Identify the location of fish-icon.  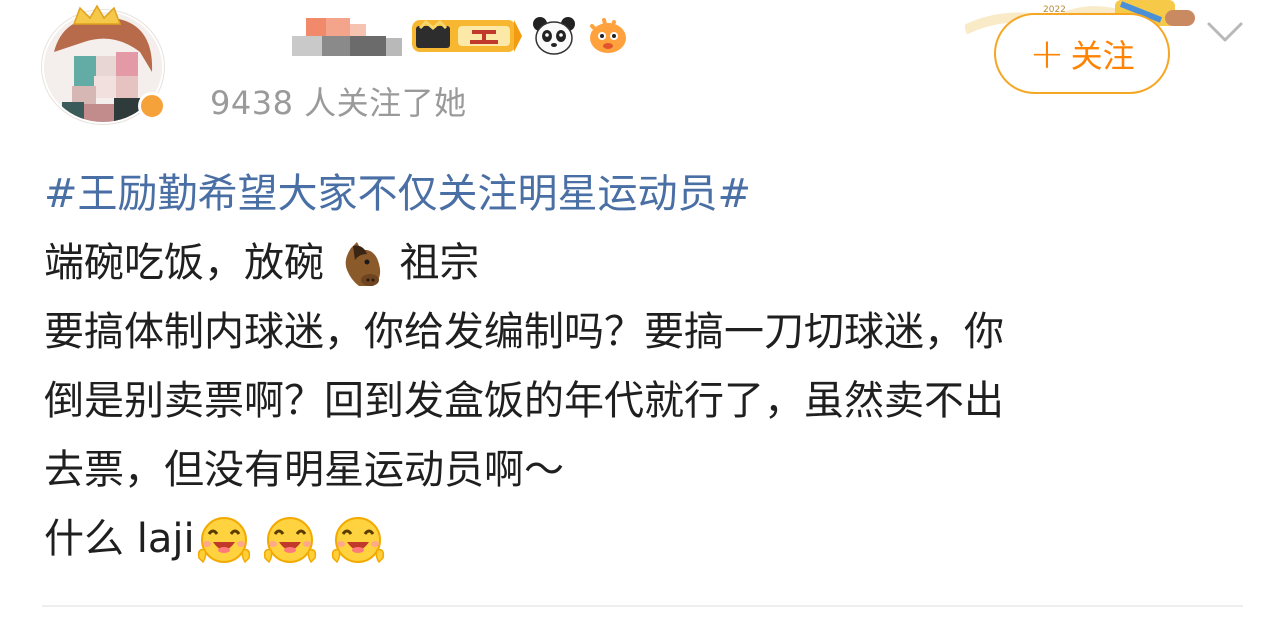
(608, 36).